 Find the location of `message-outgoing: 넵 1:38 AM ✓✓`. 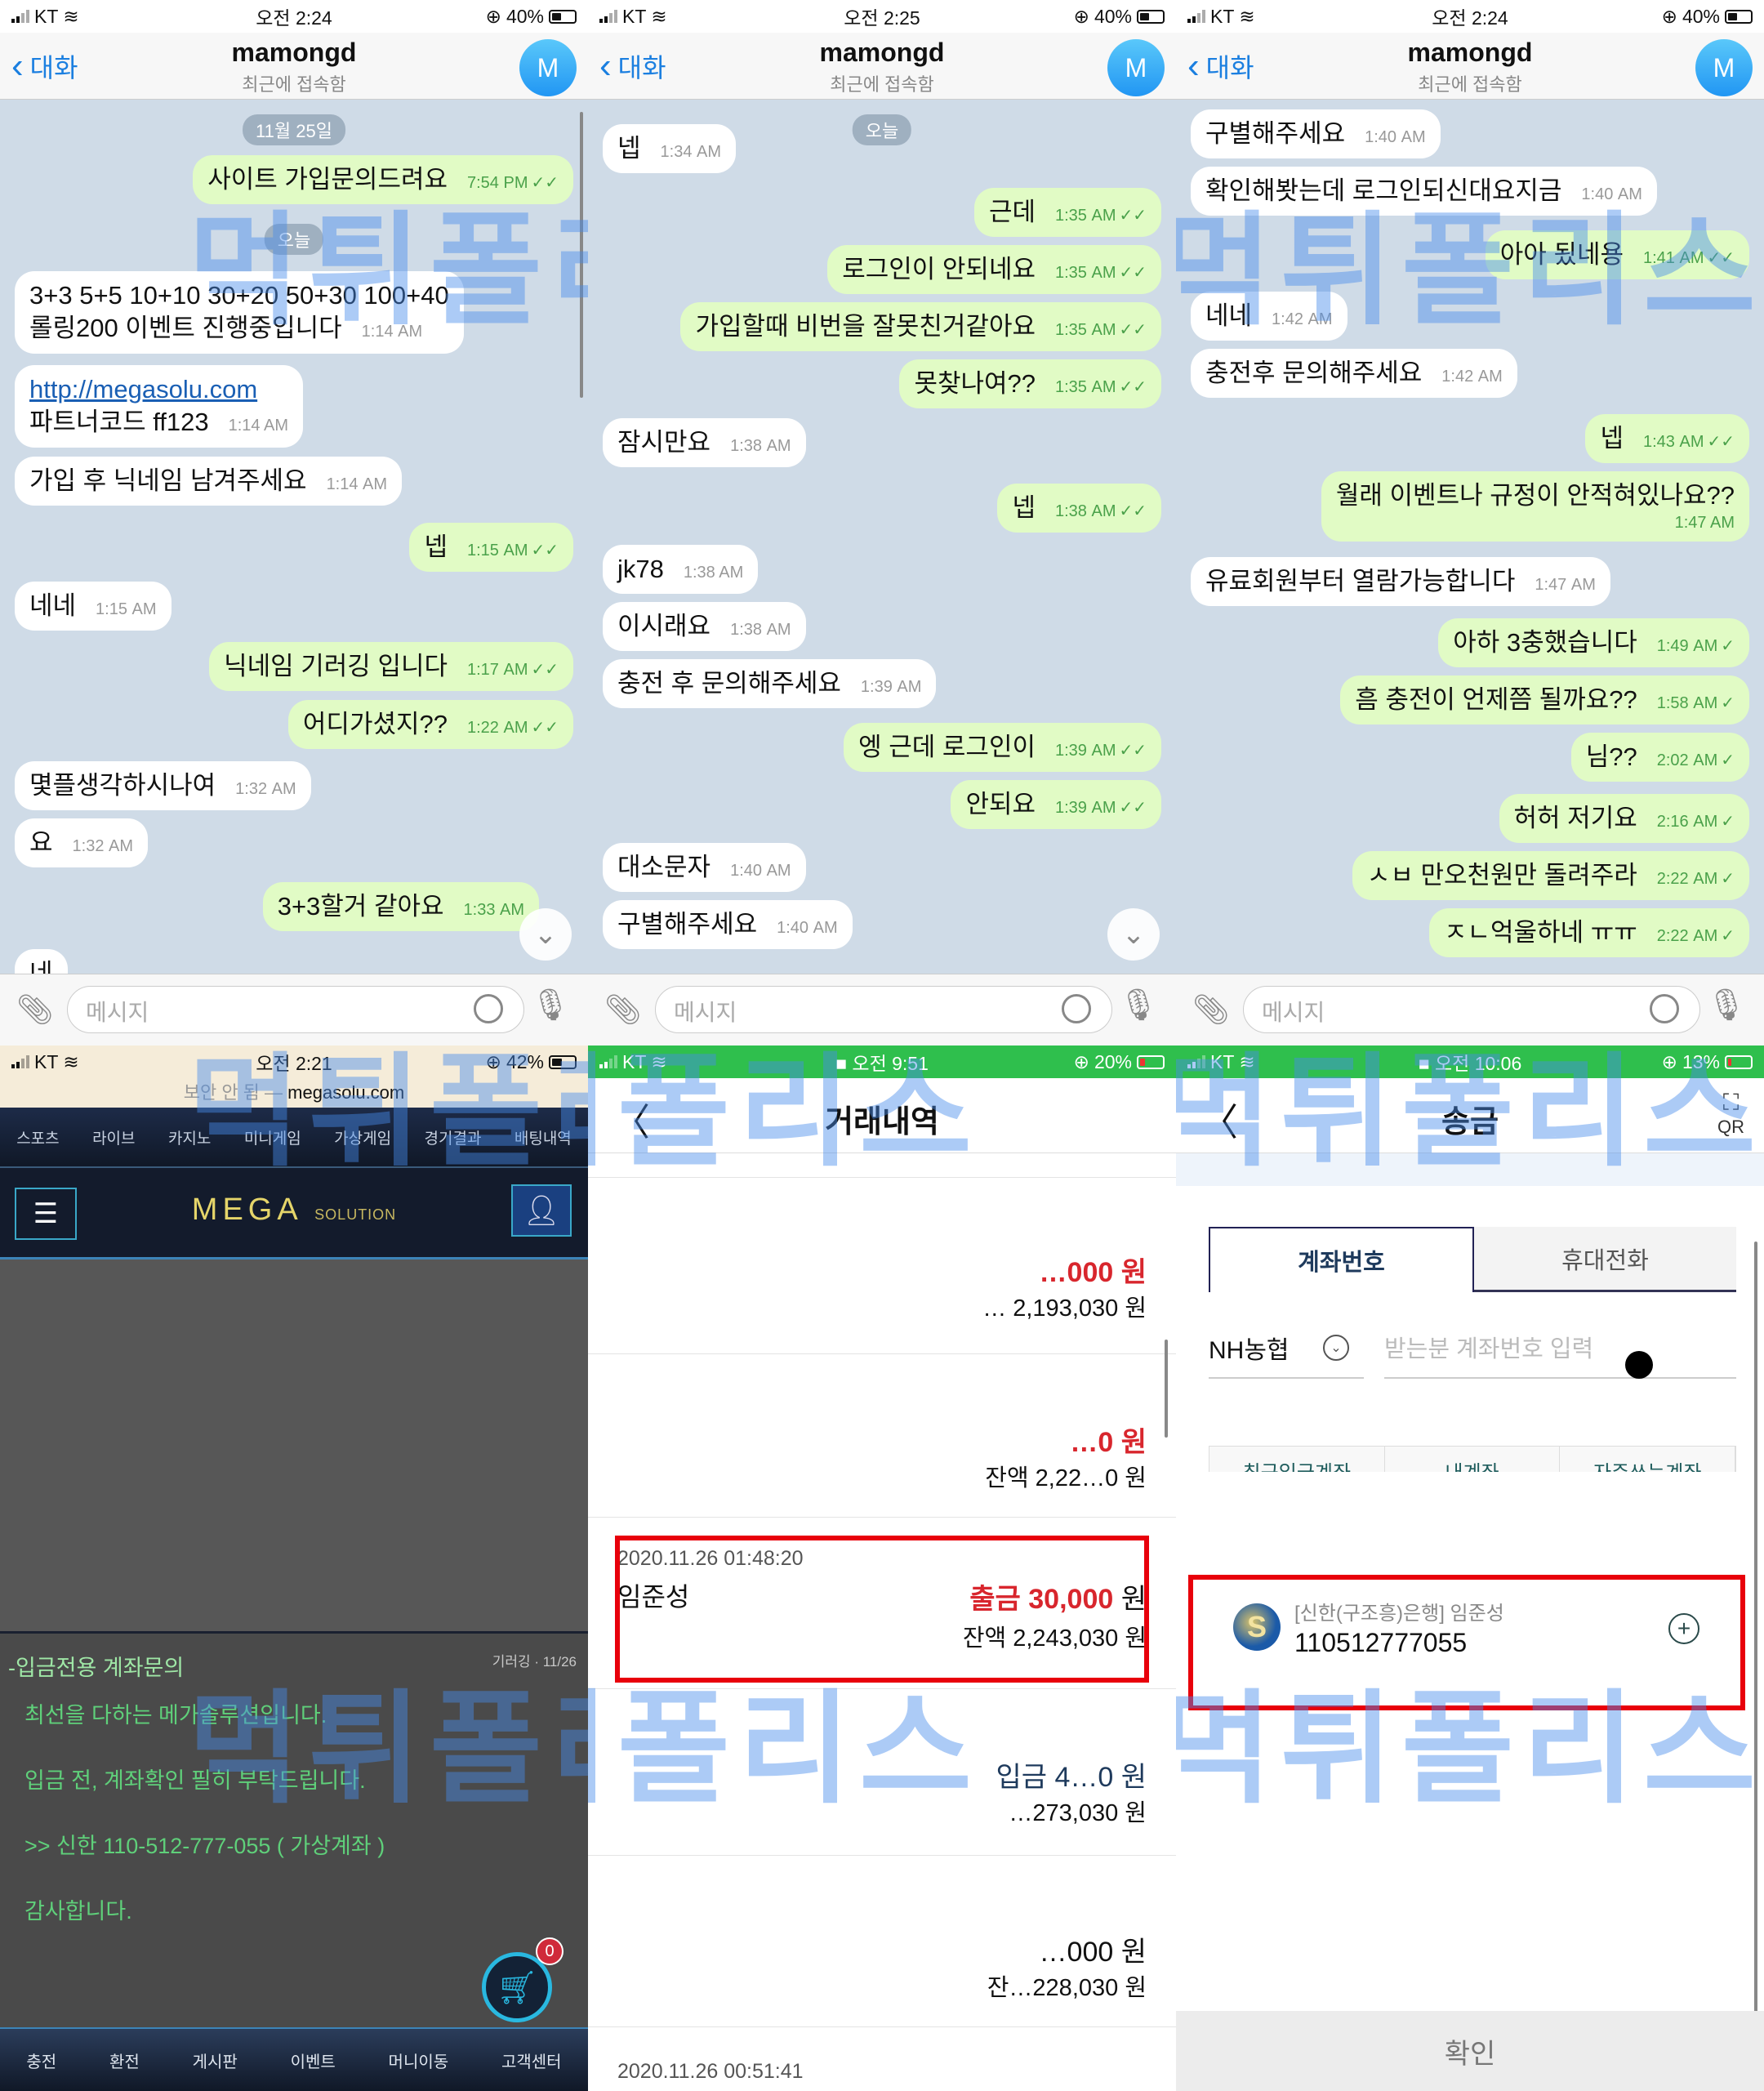

message-outgoing: 넵 1:38 AM ✓✓ is located at coordinates (1079, 509).